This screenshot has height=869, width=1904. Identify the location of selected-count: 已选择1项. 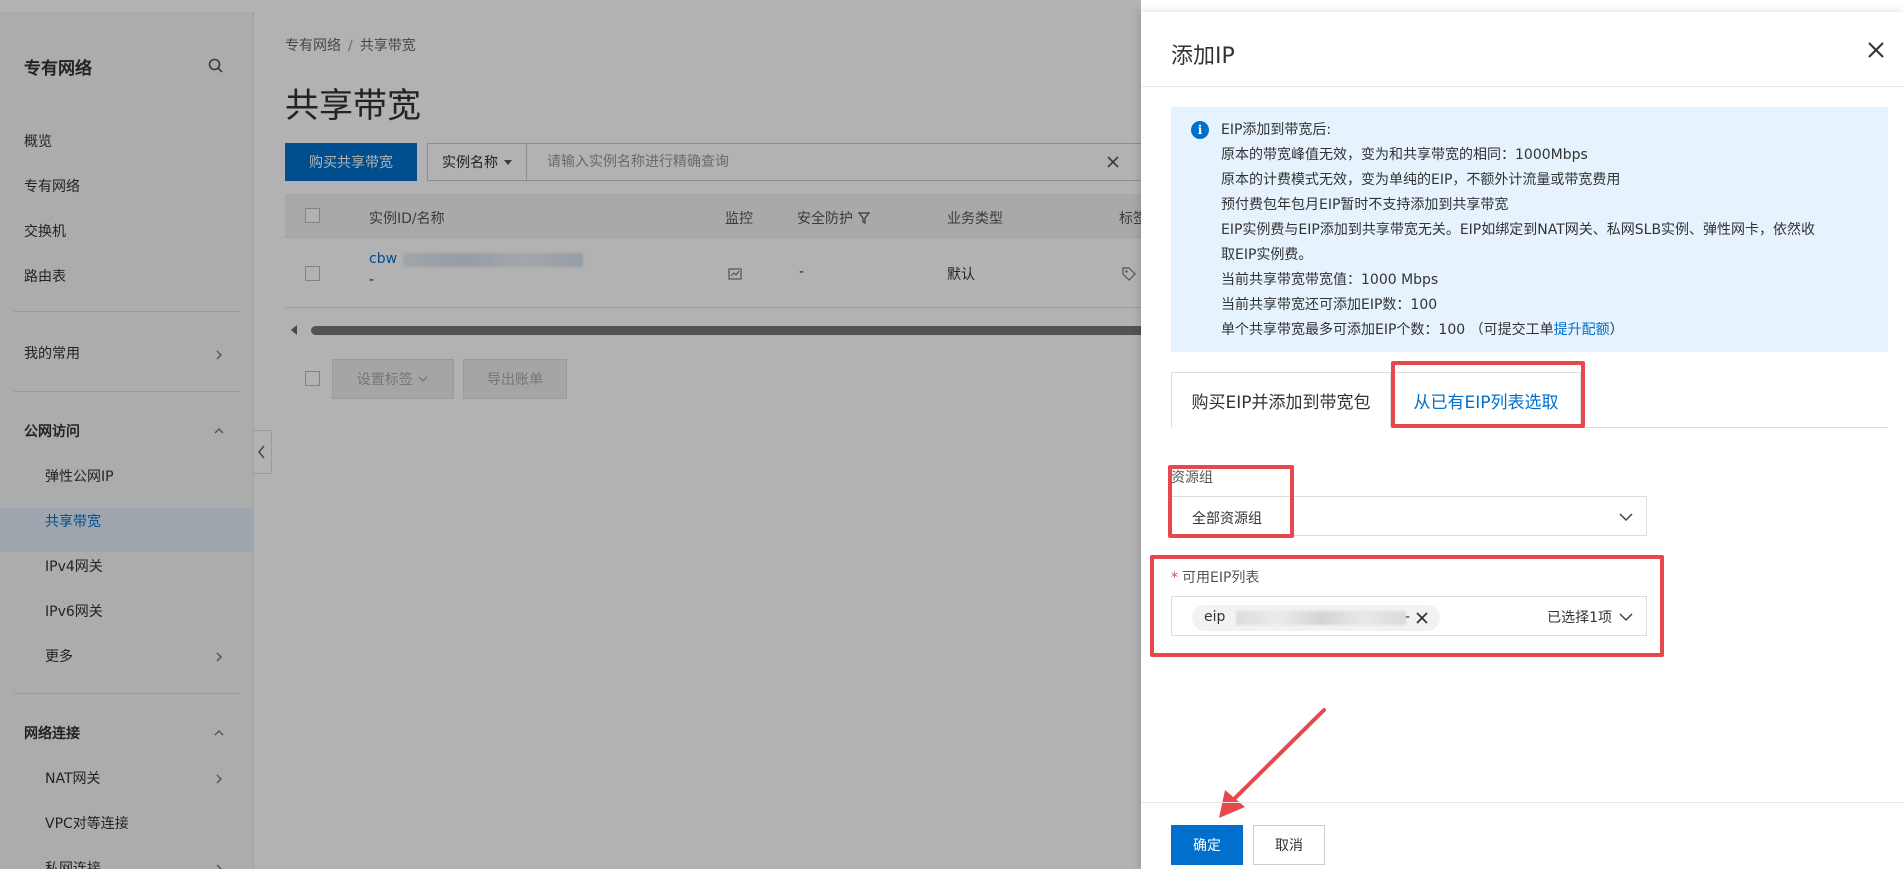
(1579, 618).